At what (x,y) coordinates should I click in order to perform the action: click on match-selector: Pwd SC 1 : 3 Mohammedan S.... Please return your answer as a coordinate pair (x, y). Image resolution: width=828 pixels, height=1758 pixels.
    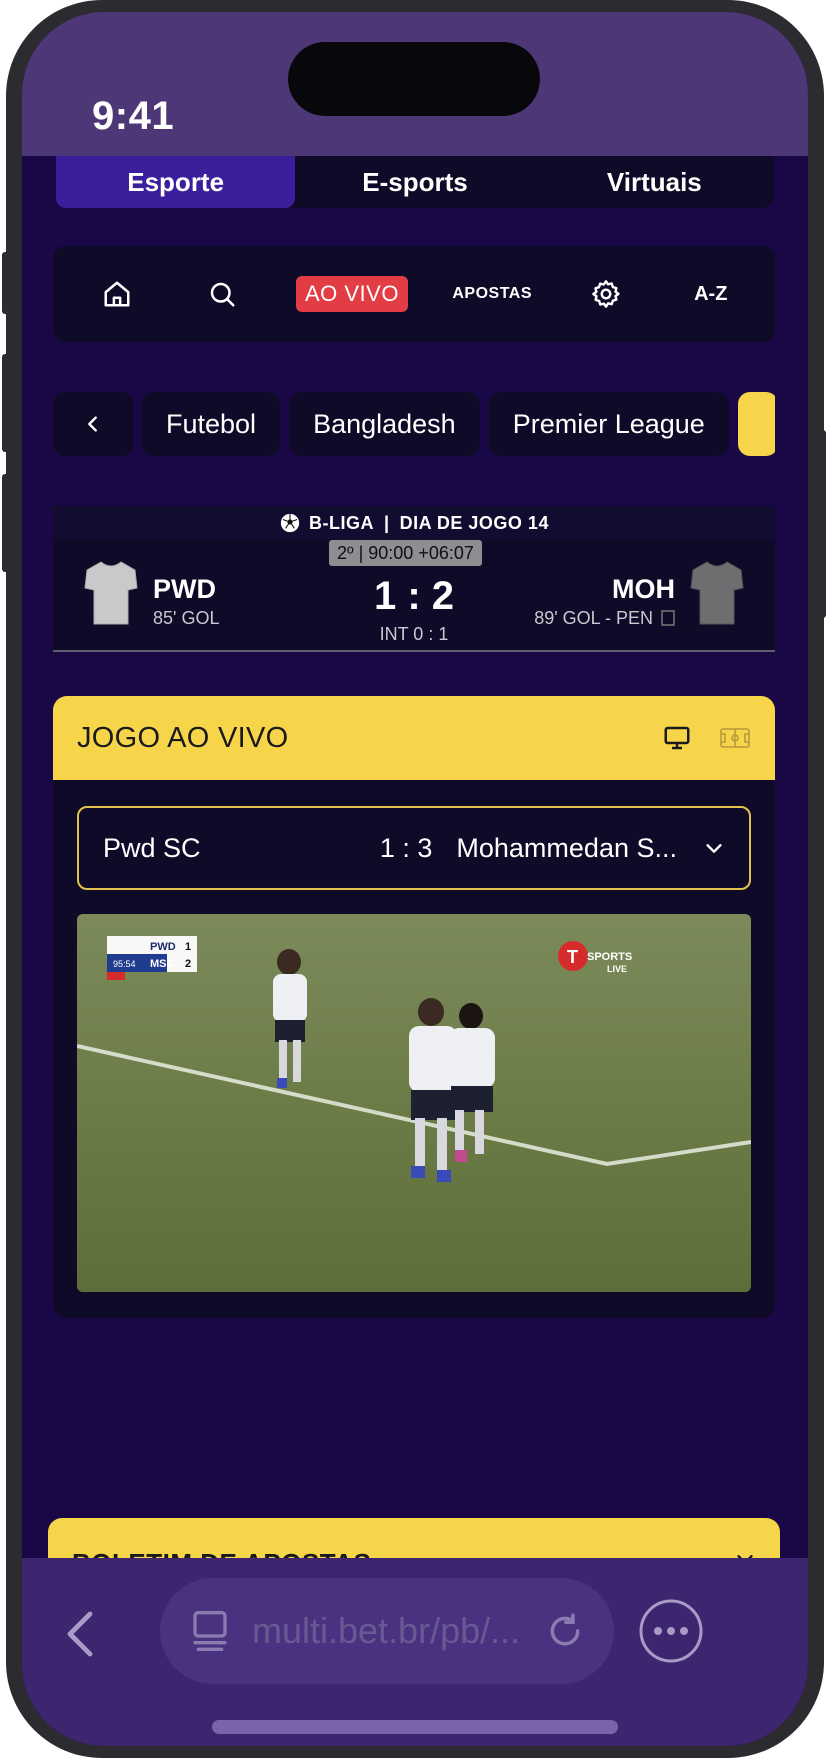
    Looking at the image, I should click on (414, 848).